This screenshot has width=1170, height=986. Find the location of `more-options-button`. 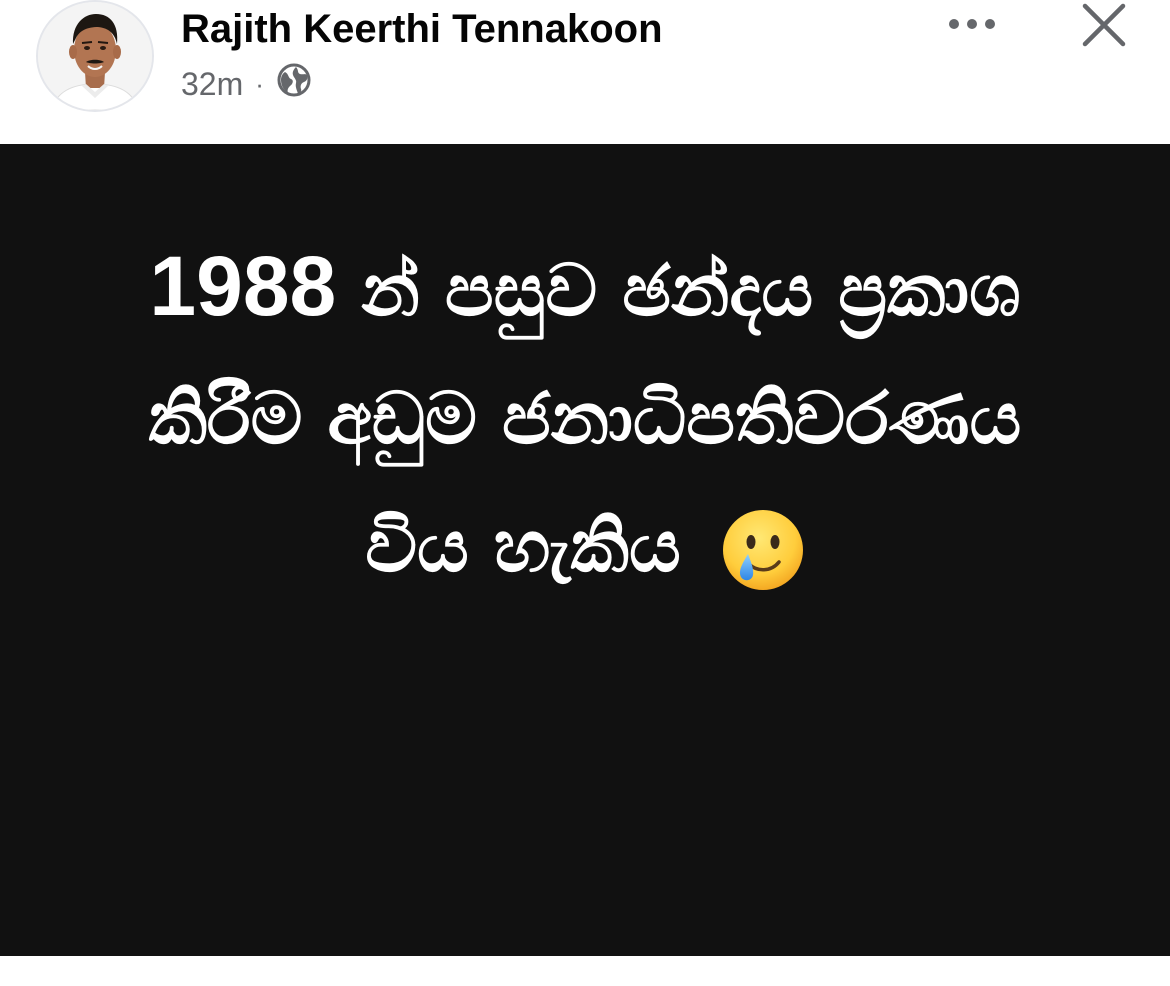

more-options-button is located at coordinates (972, 24).